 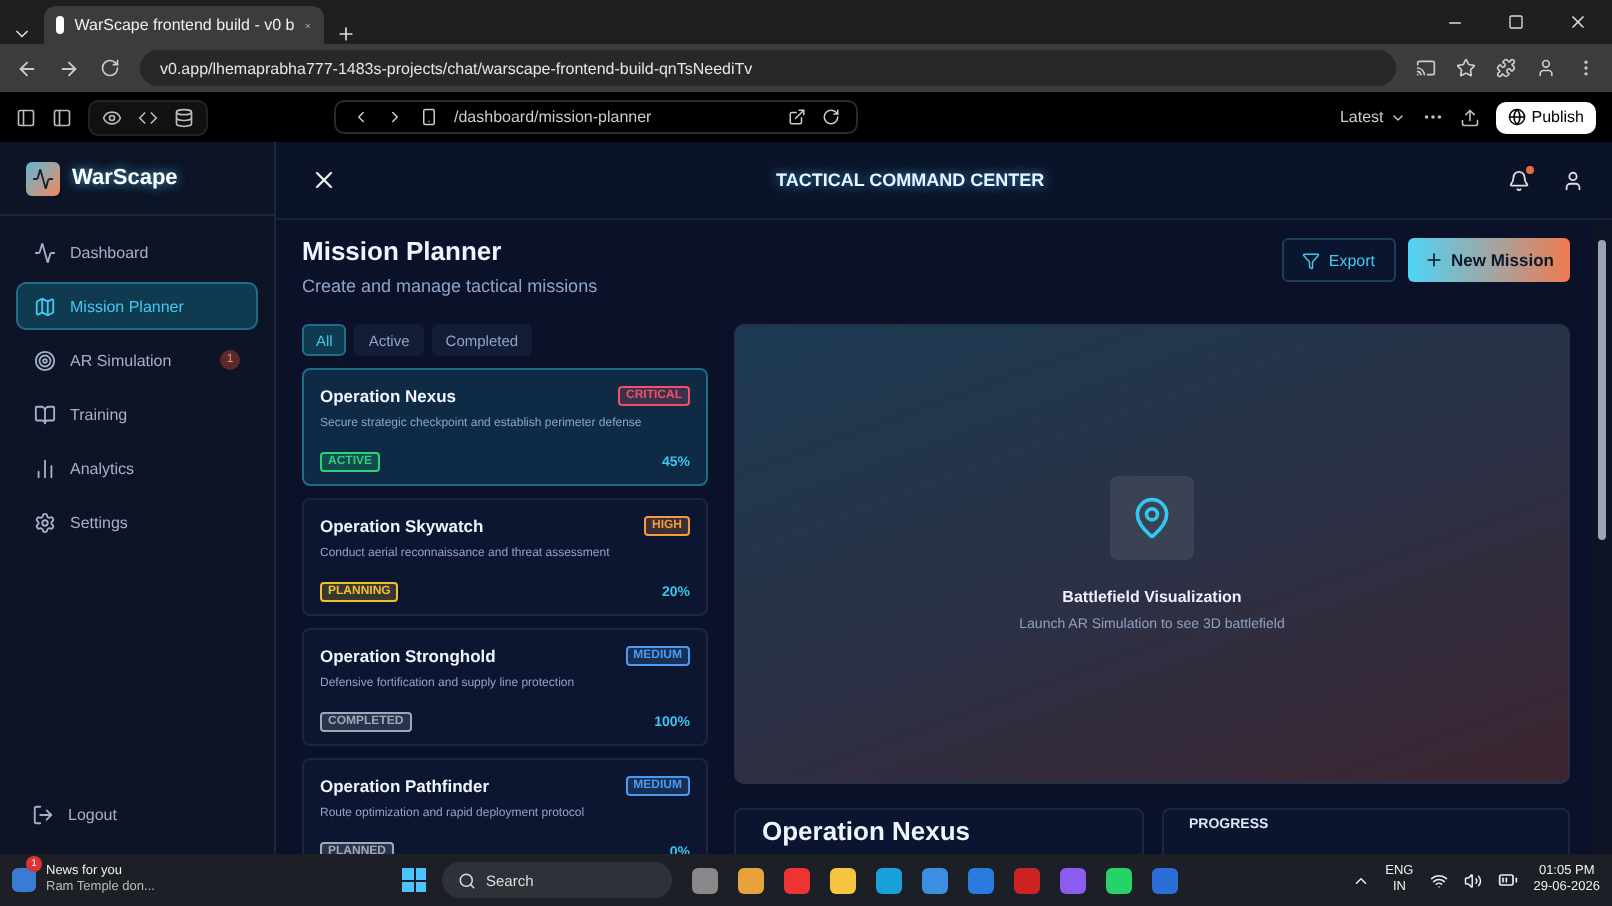 What do you see at coordinates (137, 829) in the screenshot?
I see `logout-link: Logout` at bounding box center [137, 829].